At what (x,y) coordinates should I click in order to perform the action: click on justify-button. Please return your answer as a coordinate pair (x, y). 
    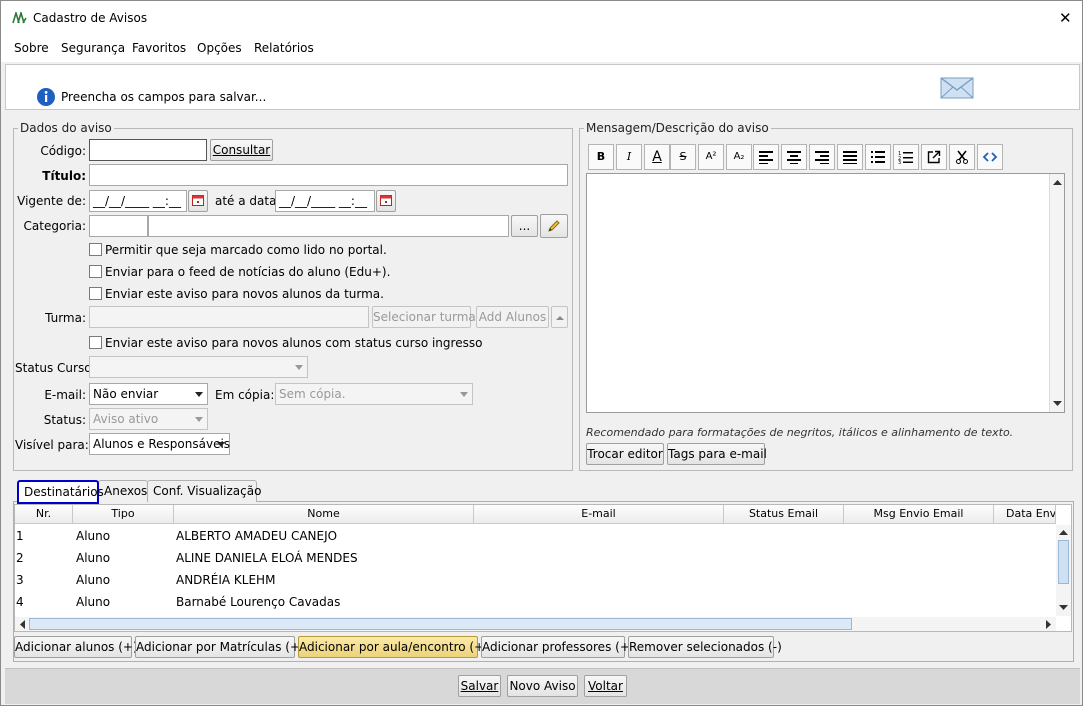
    Looking at the image, I should click on (850, 157).